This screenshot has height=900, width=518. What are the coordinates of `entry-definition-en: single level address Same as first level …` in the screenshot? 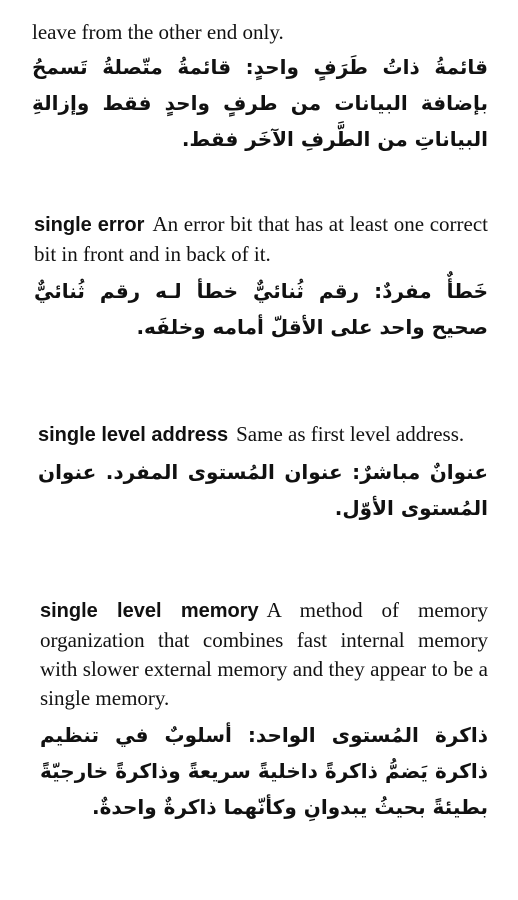 It's located at (263, 435).